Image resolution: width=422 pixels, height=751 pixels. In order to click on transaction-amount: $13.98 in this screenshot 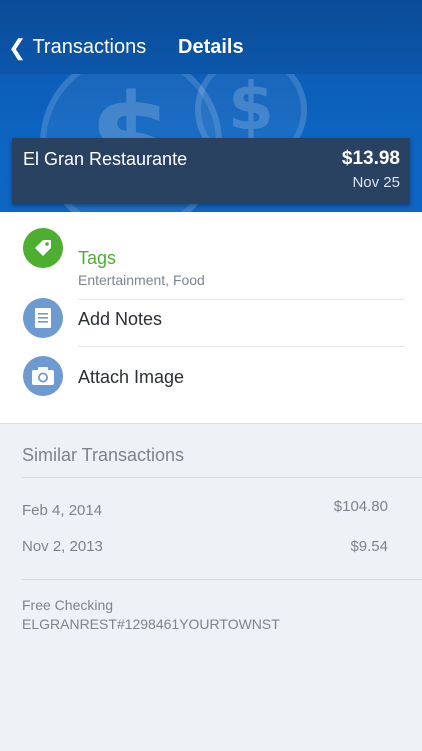, I will do `click(370, 158)`.